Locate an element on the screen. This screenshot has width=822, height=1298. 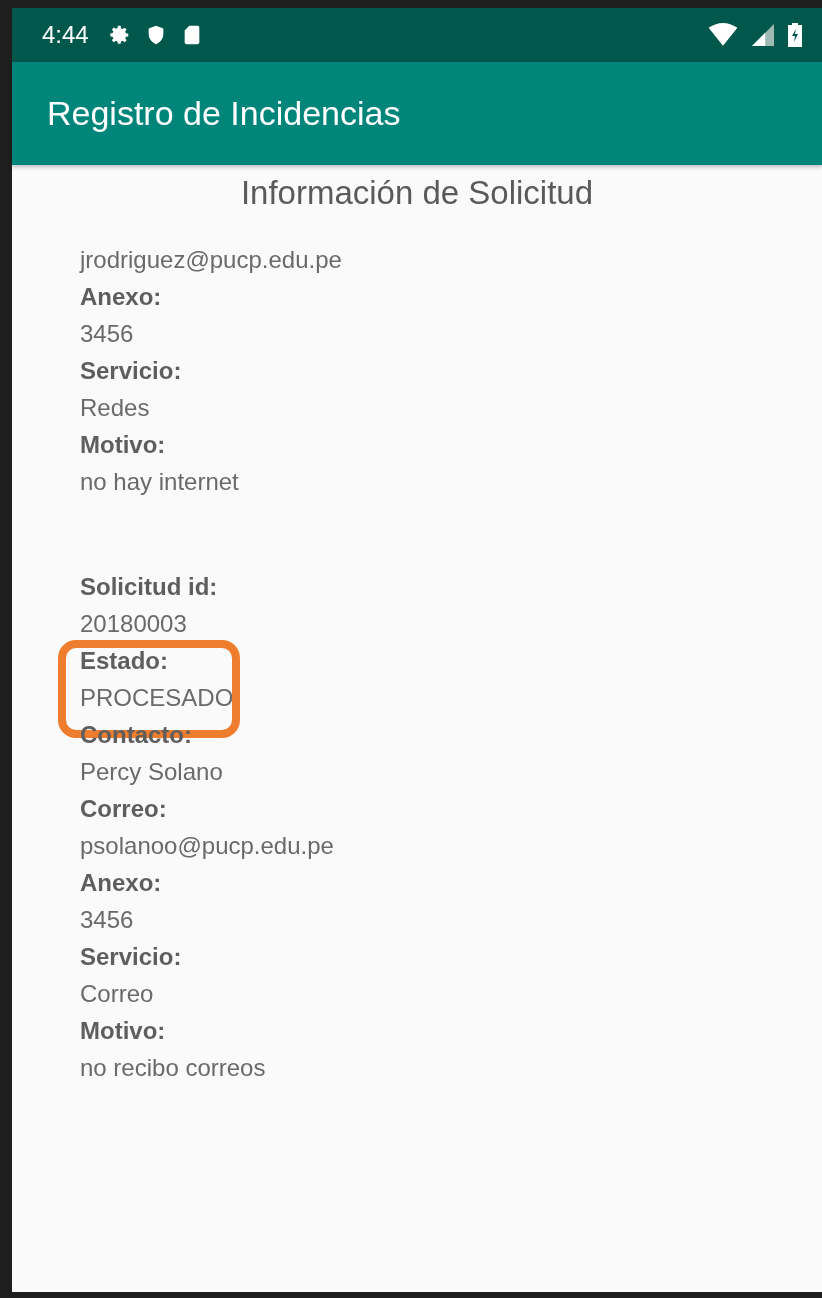
field-value: Percy Solano is located at coordinates (152, 772).